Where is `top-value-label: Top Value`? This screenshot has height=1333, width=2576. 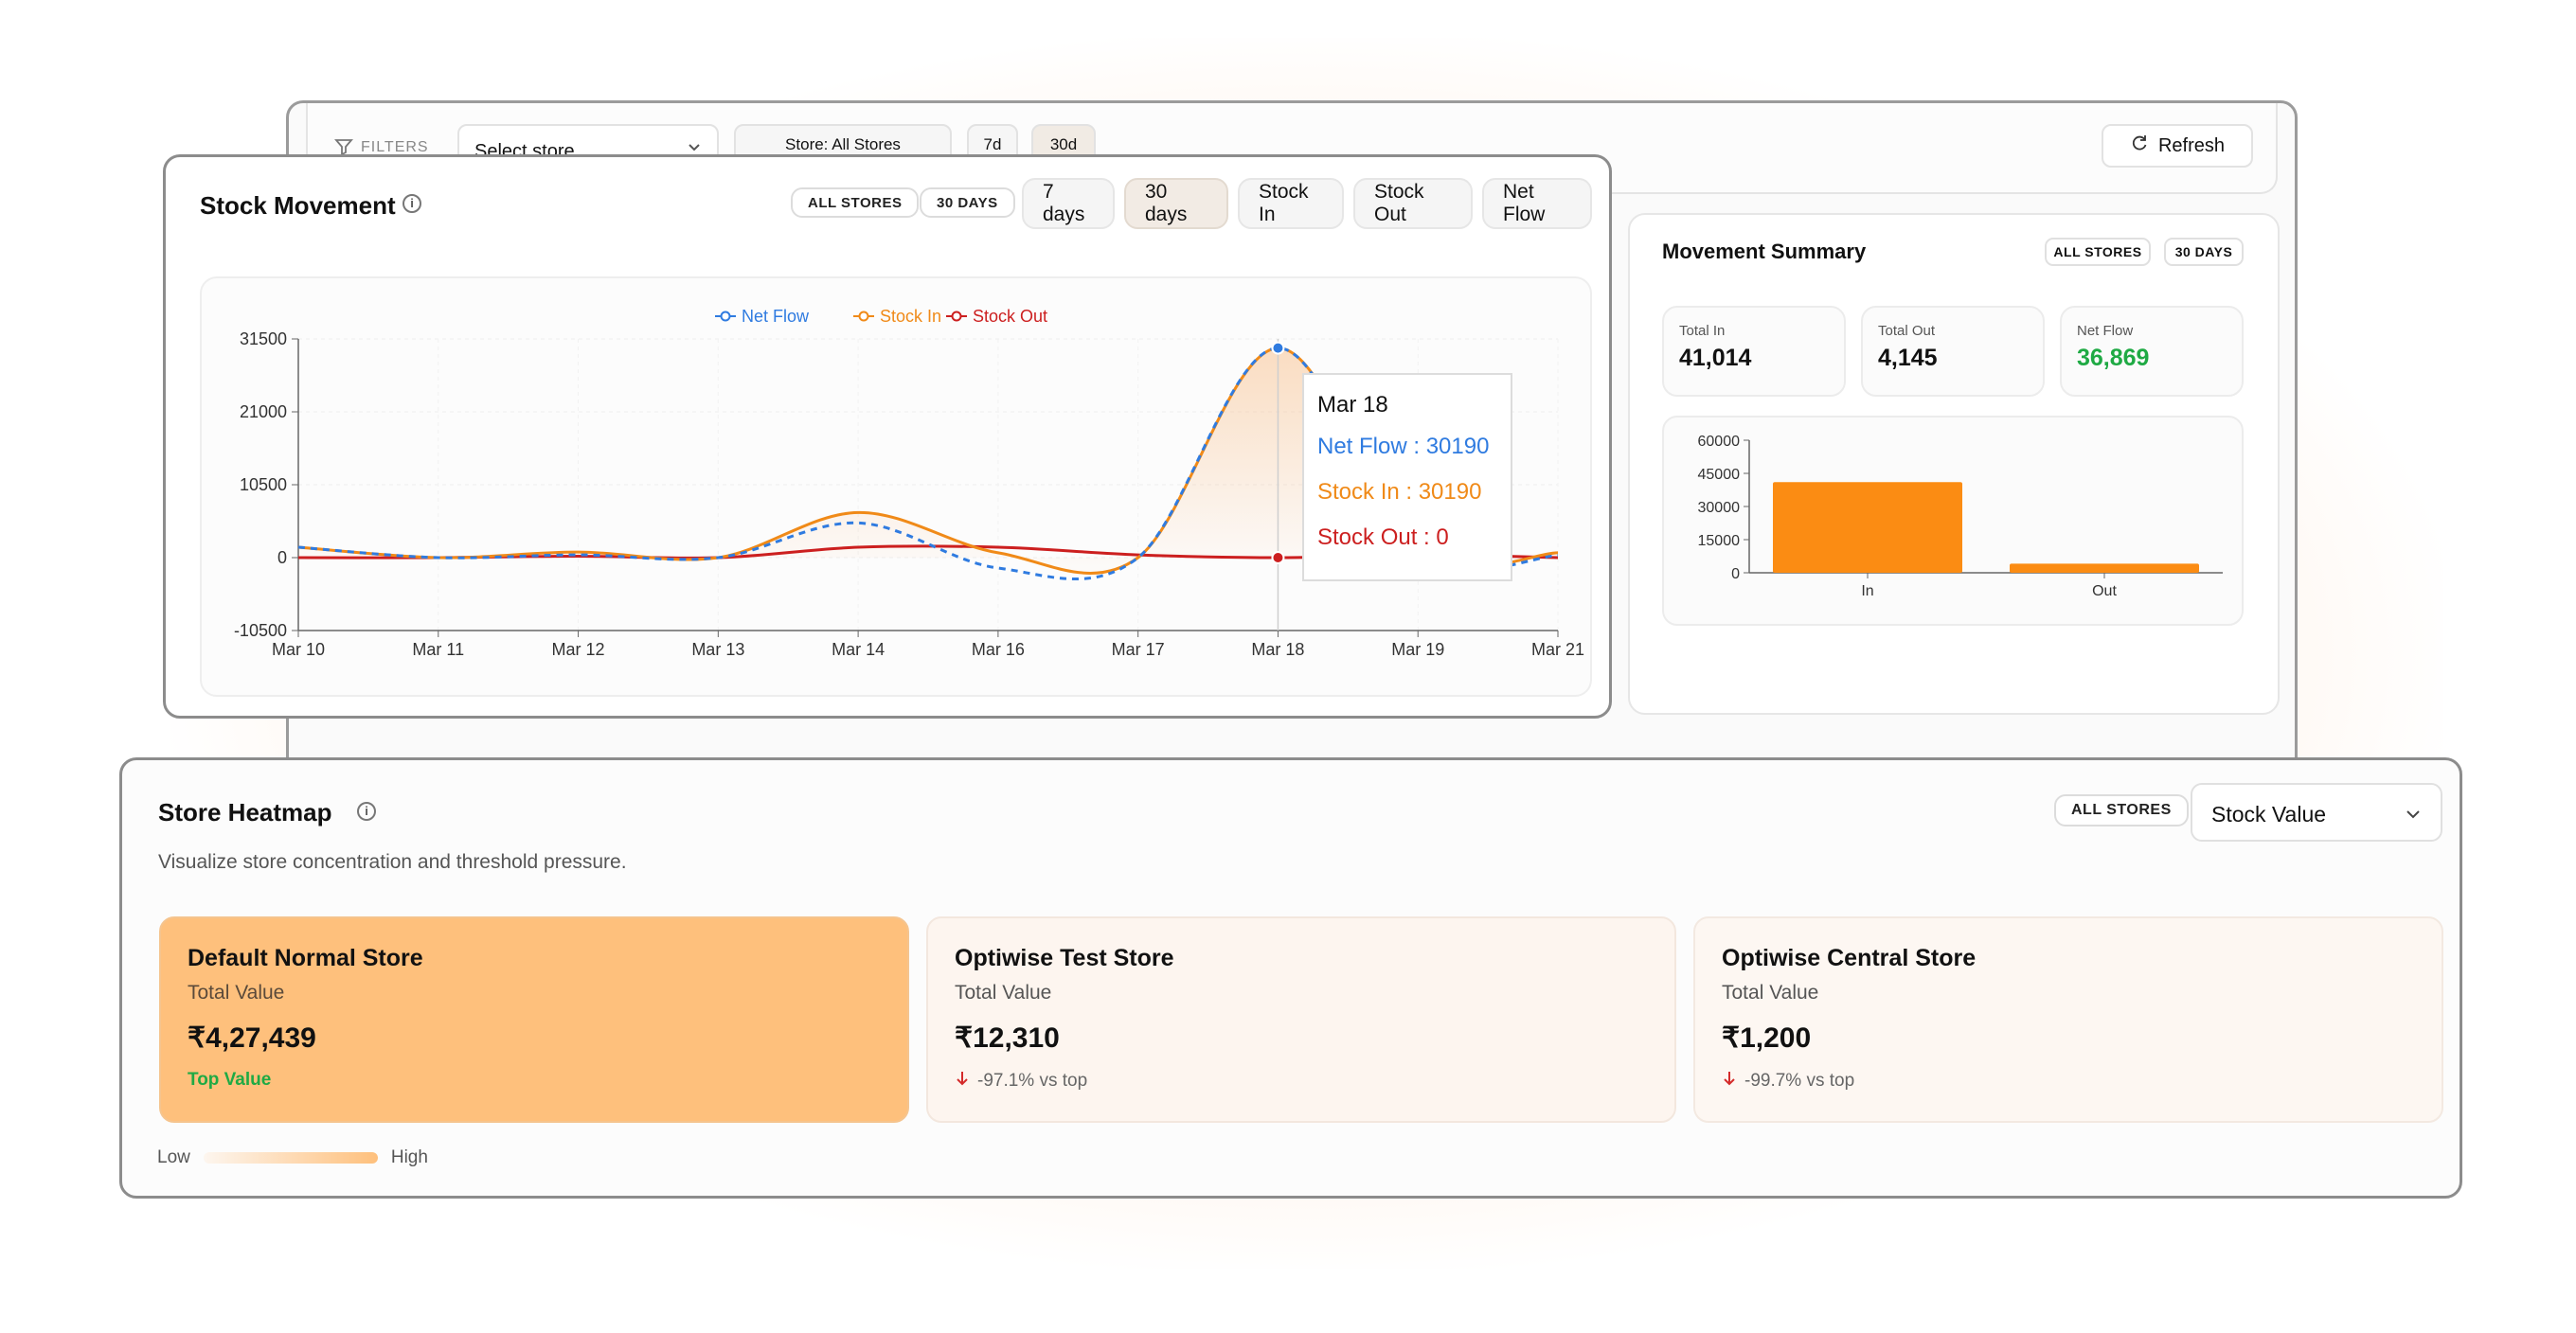
top-value-label: Top Value is located at coordinates (230, 1080).